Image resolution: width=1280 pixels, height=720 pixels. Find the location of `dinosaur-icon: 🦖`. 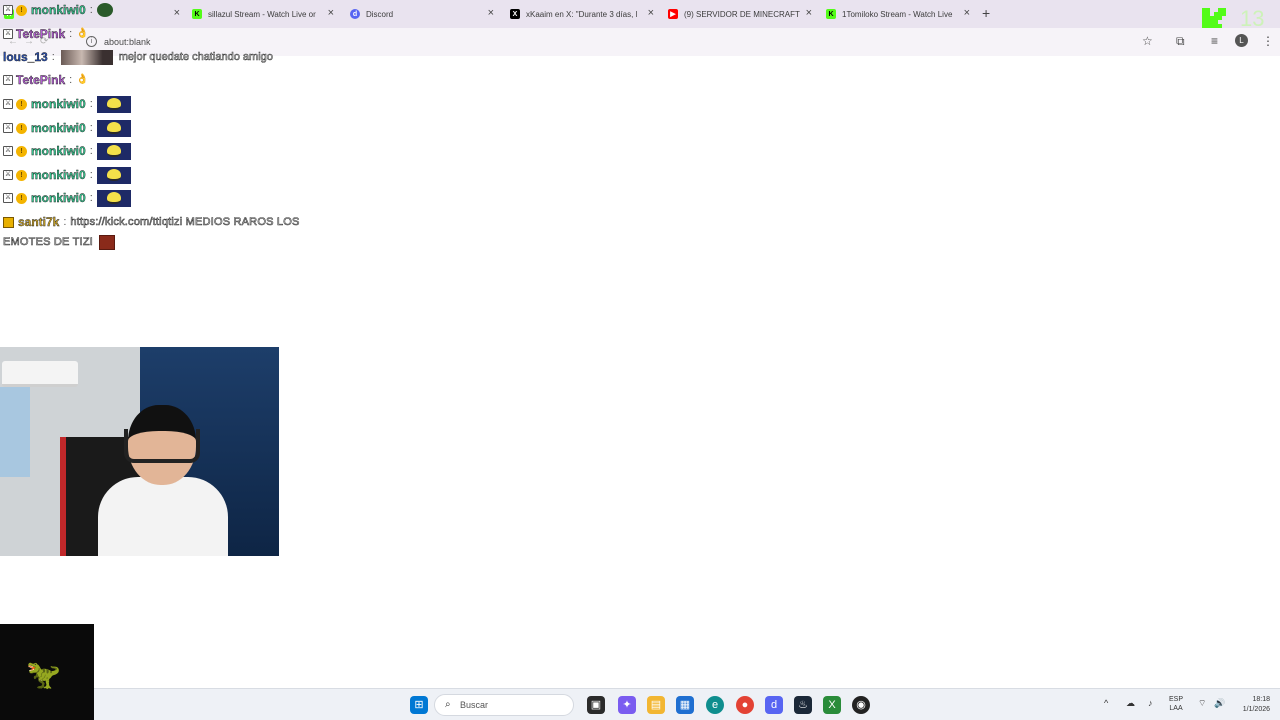

dinosaur-icon: 🦖 is located at coordinates (43, 674).